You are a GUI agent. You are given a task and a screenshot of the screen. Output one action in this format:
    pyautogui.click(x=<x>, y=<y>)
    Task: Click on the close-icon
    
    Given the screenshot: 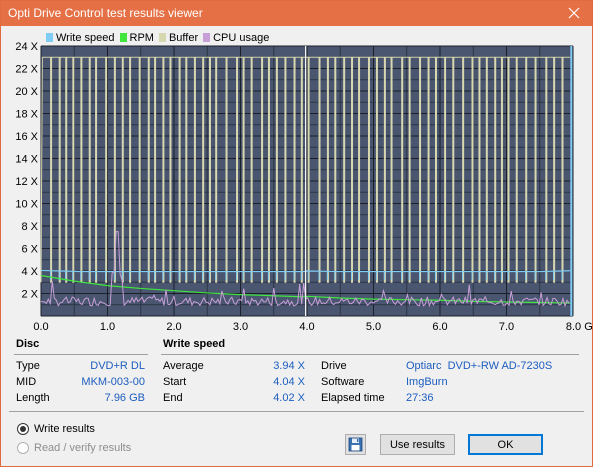 What is the action you would take?
    pyautogui.click(x=574, y=13)
    